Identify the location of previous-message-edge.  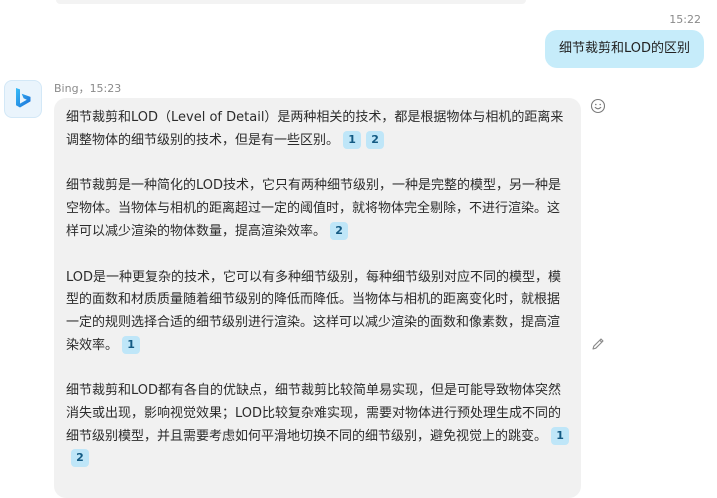
(291, 2).